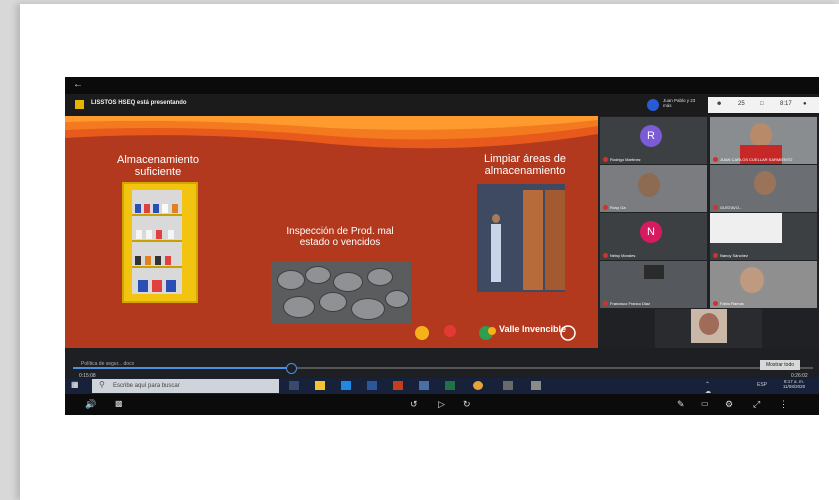 This screenshot has height=500, width=839. I want to click on word-icon, so click(372, 385).